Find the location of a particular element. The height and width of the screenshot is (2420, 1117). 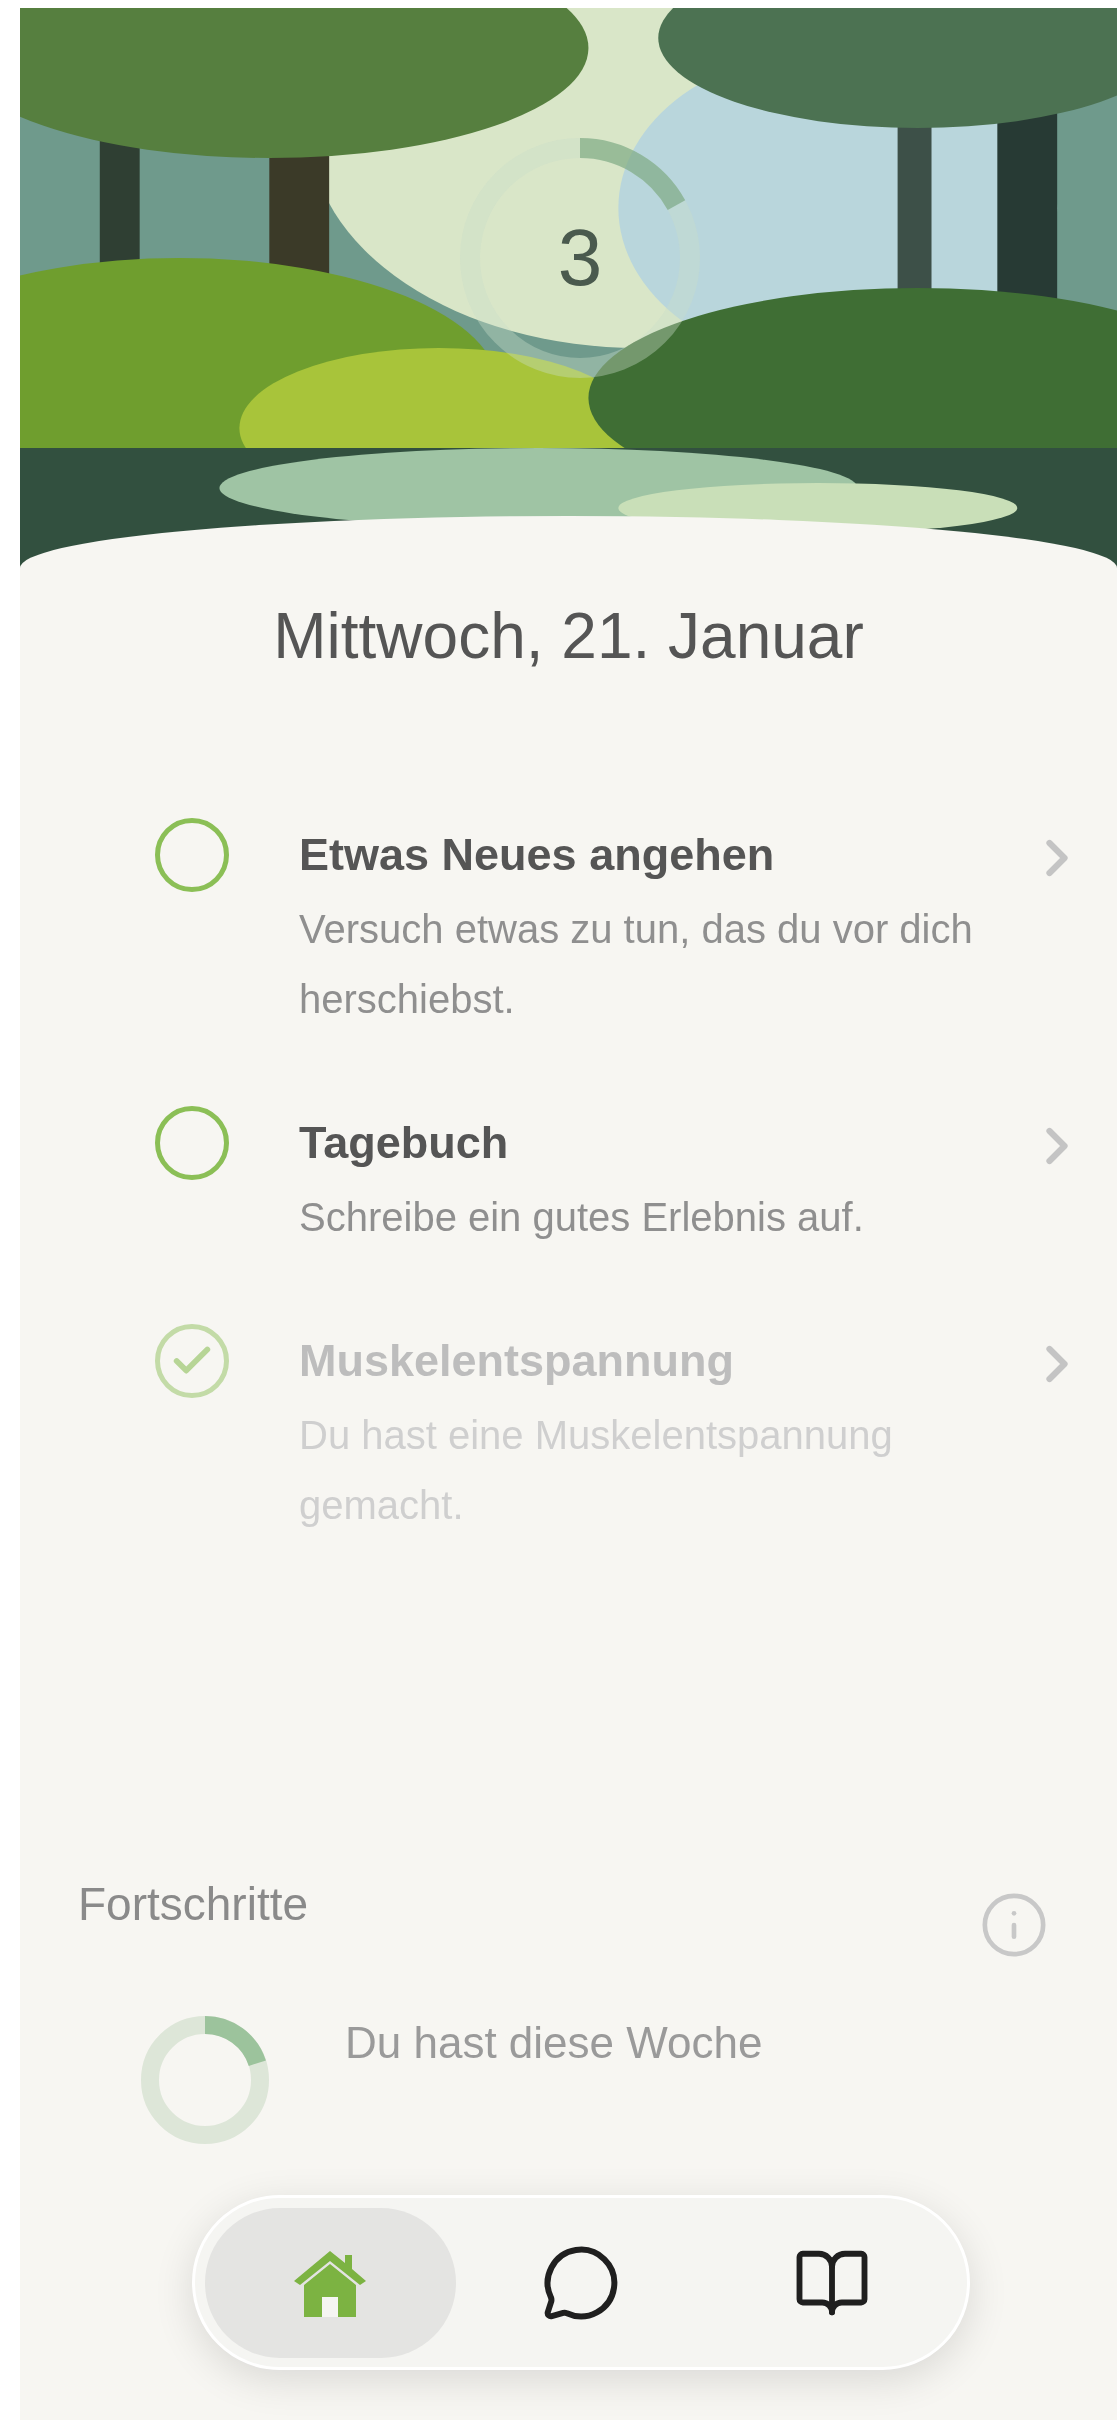

section-title: Fortschritte is located at coordinates (193, 1904).